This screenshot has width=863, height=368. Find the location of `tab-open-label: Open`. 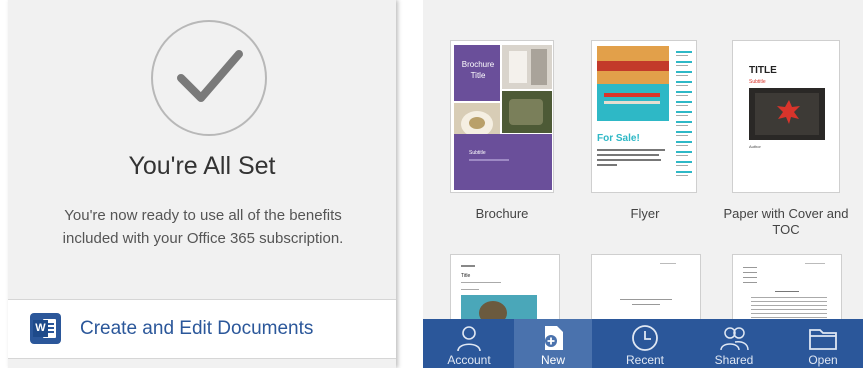

tab-open-label: Open is located at coordinates (823, 360).